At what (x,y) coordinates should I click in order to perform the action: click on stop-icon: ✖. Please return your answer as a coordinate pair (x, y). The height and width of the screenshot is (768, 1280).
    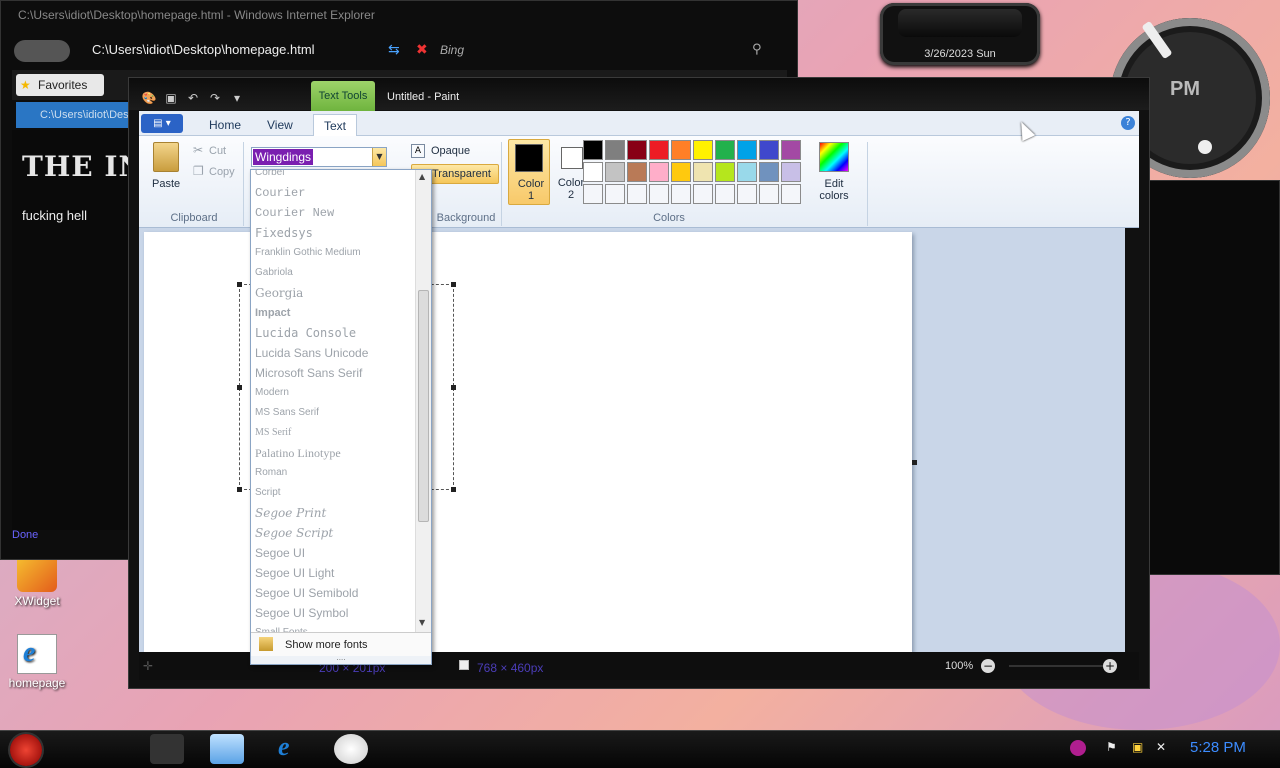
    Looking at the image, I should click on (422, 50).